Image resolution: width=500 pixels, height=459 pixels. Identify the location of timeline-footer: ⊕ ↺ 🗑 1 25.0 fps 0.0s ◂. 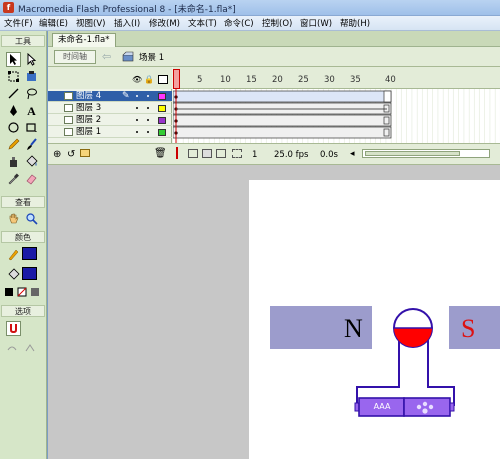
(274, 153).